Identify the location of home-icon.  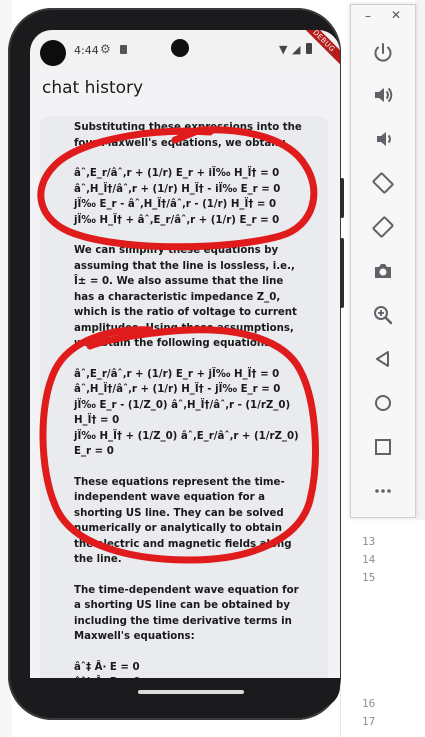
(383, 403).